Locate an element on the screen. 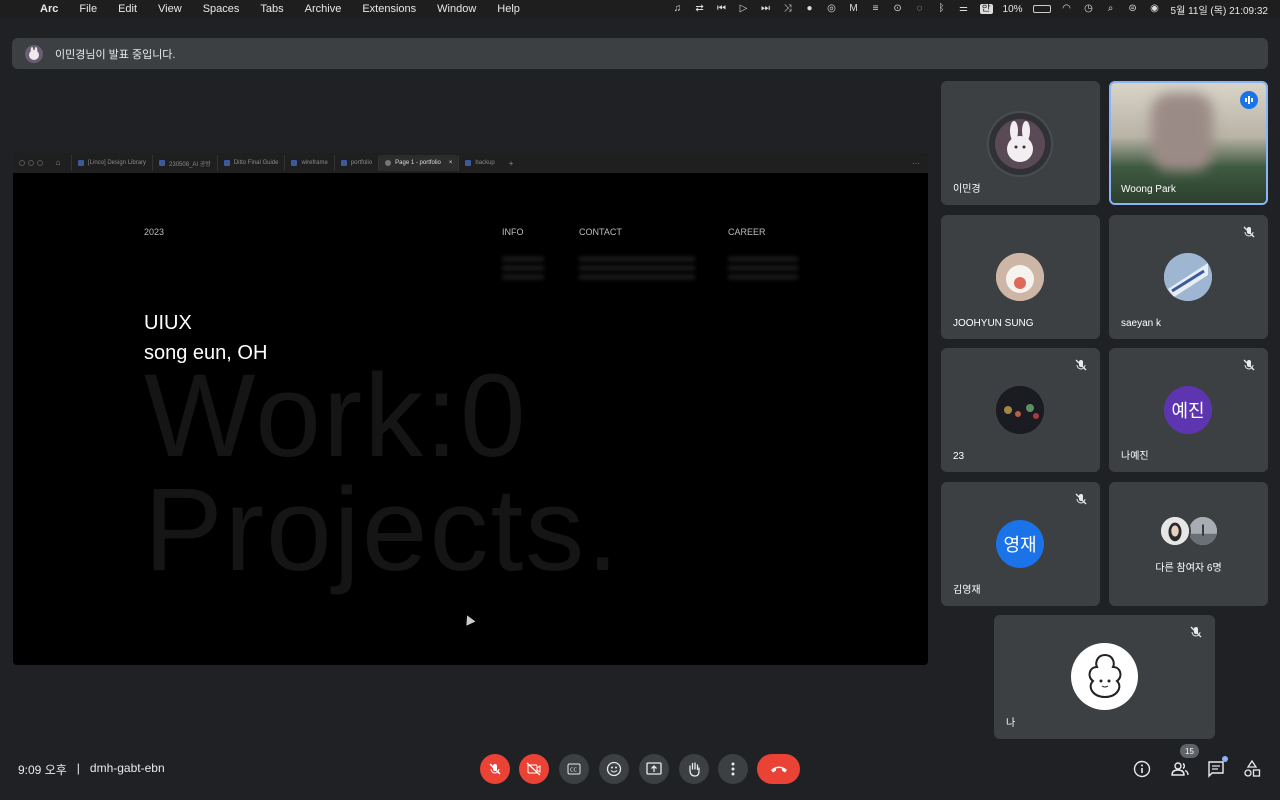 The width and height of the screenshot is (1280, 800). menu-view: View is located at coordinates (170, 9).